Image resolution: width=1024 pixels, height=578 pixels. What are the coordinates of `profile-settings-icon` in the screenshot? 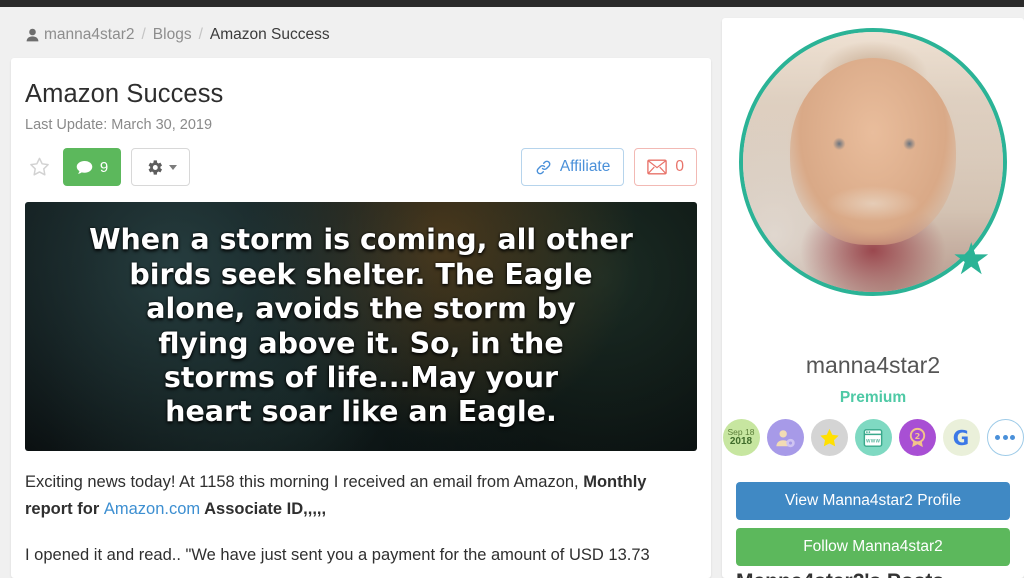 It's located at (785, 438).